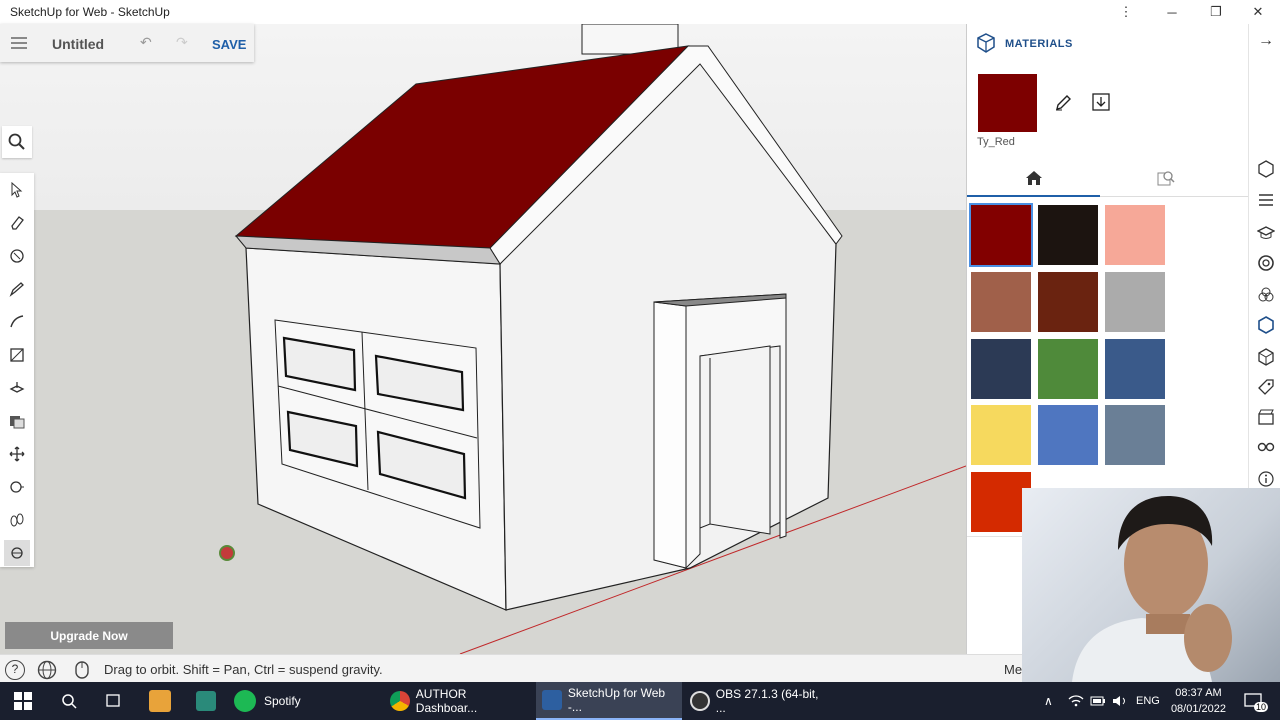  What do you see at coordinates (1013, 669) in the screenshot?
I see `status-right-text: Me` at bounding box center [1013, 669].